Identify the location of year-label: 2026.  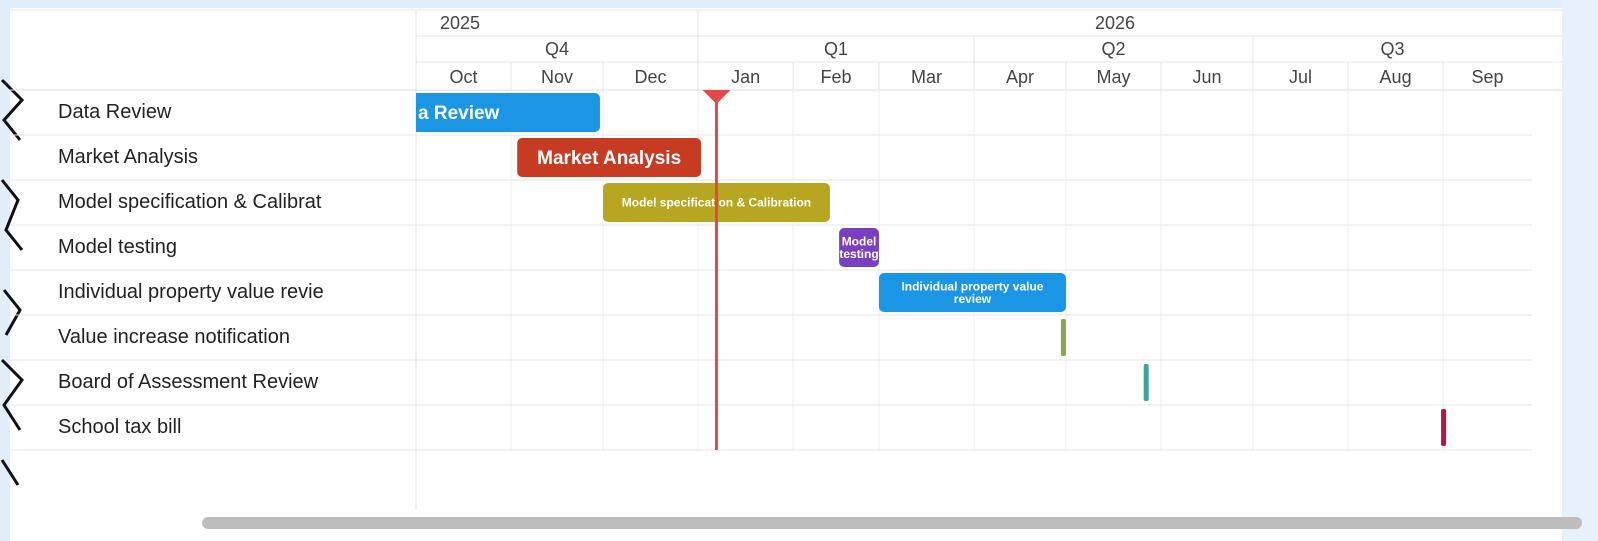
(1115, 23).